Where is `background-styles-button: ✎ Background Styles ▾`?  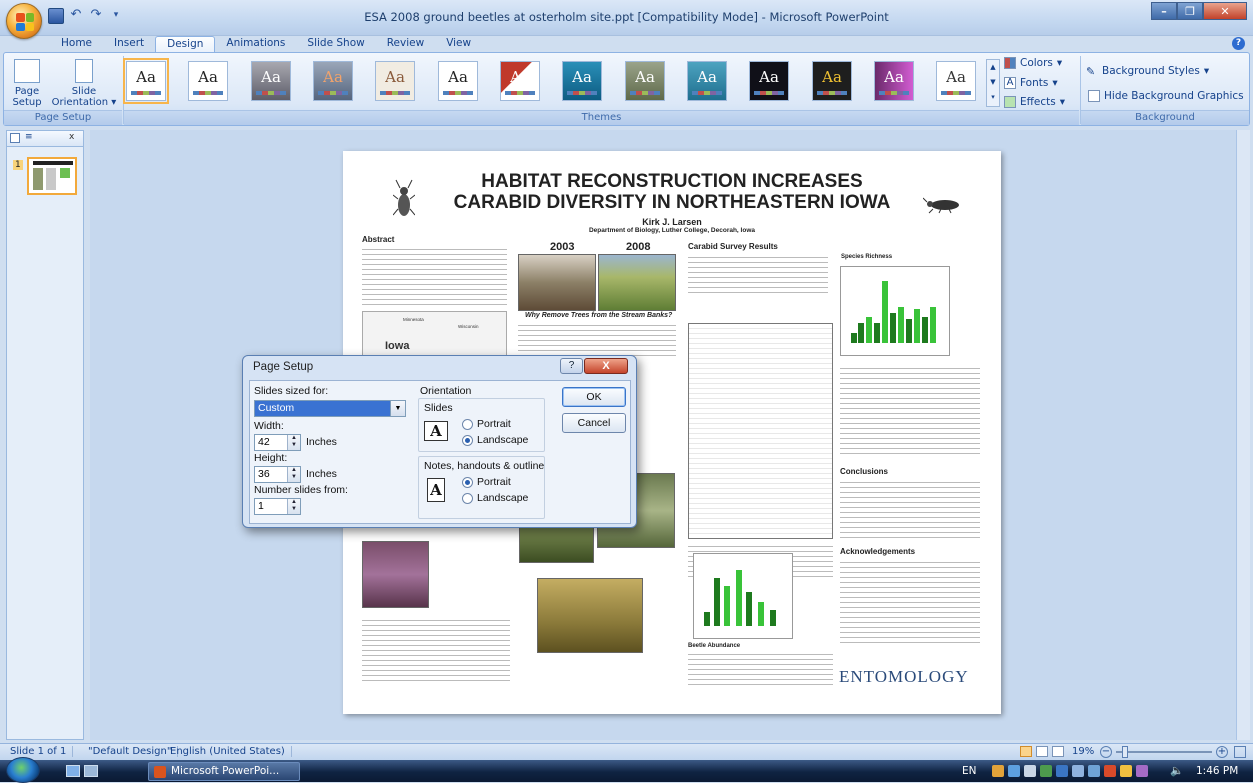
background-styles-button: ✎ Background Styles ▾ is located at coordinates (1147, 71).